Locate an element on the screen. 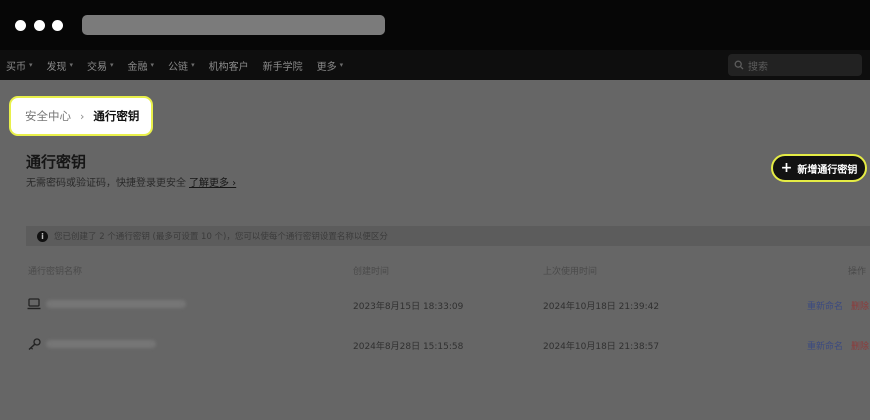 The height and width of the screenshot is (420, 870). created-time: 2024年8月28日 15:15:58 is located at coordinates (408, 347).